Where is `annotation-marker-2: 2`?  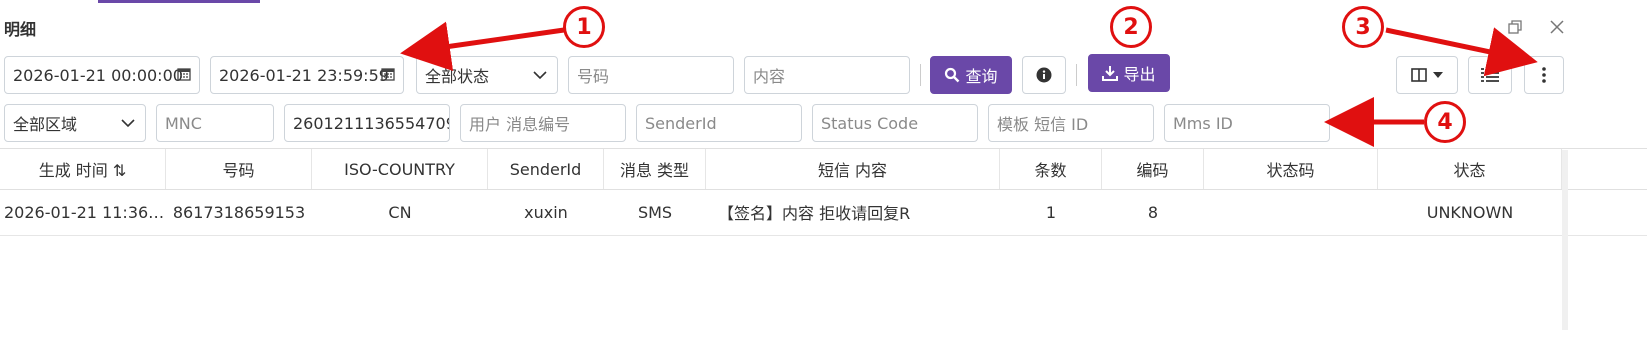
annotation-marker-2: 2 is located at coordinates (1131, 27).